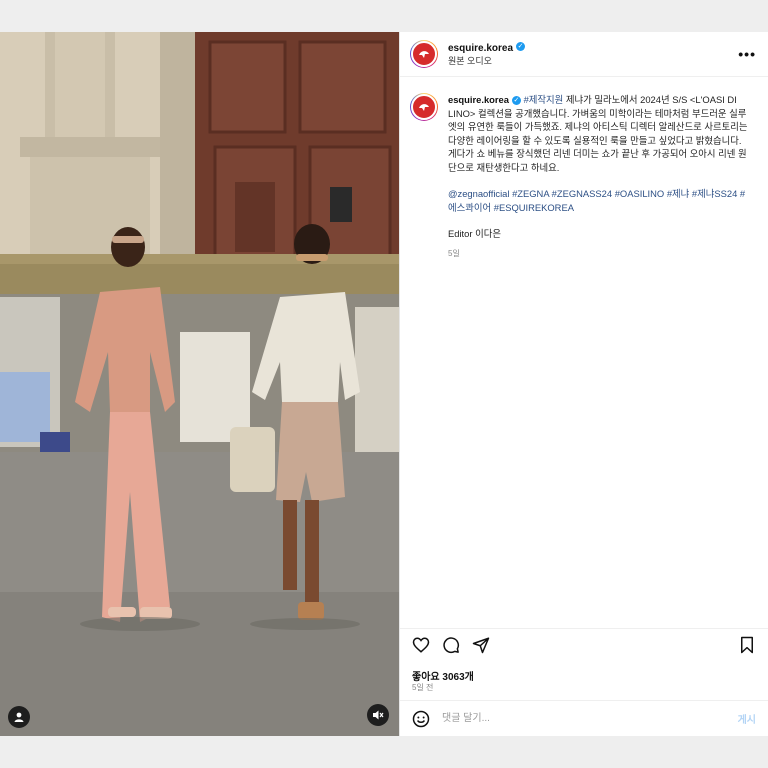 This screenshot has height=768, width=768. I want to click on comment-box: 게시, so click(584, 718).